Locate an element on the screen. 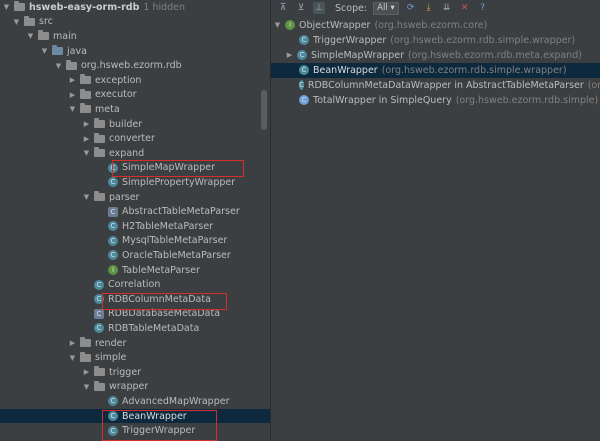 The width and height of the screenshot is (600, 441). tree-row-correlation: C Correlation is located at coordinates (135, 284).